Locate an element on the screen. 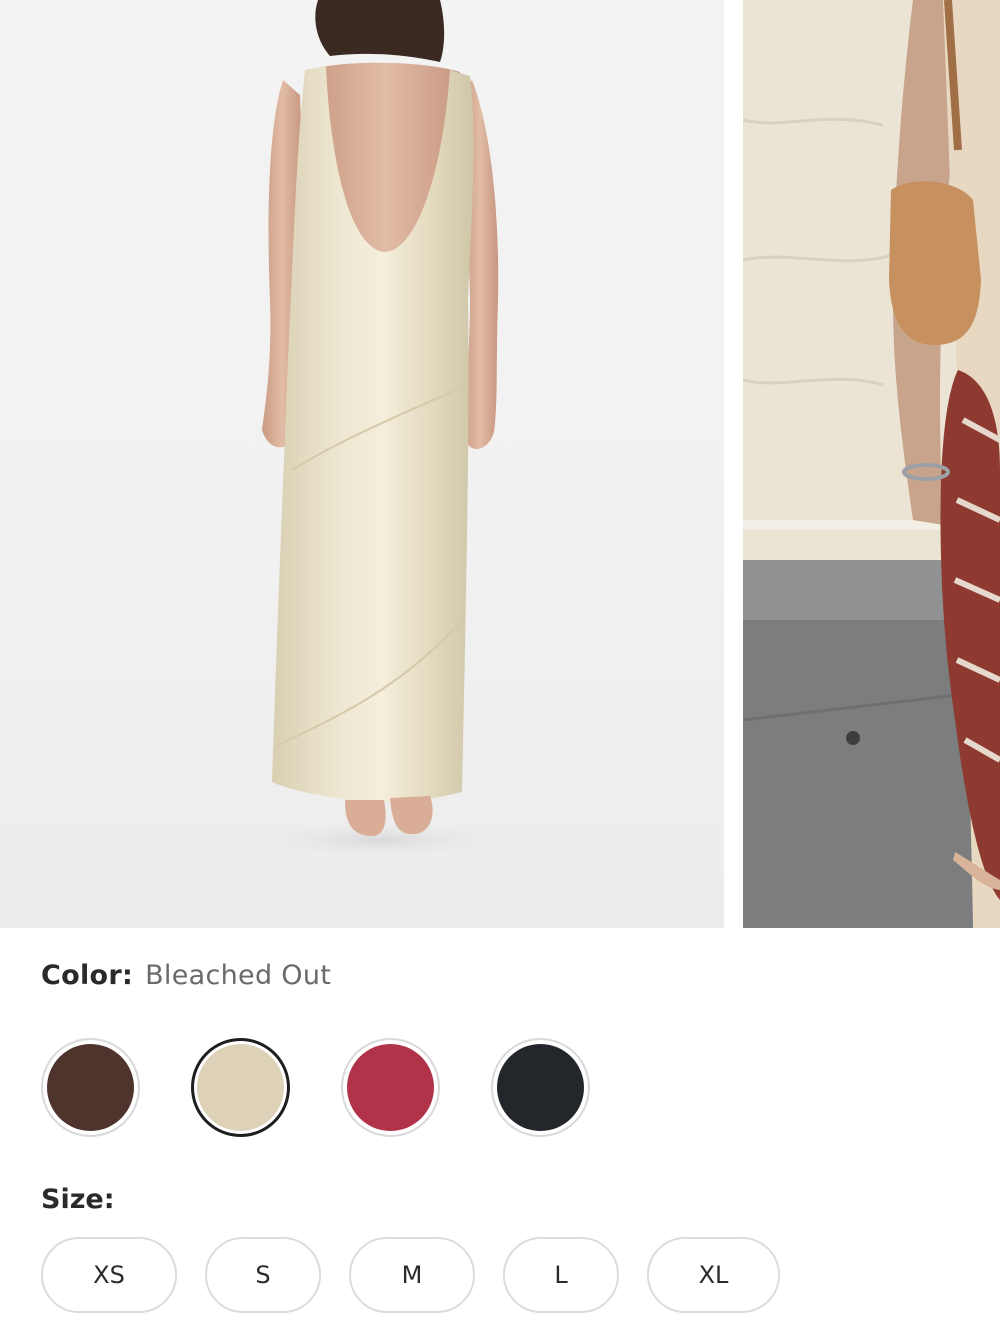 Image resolution: width=1000 pixels, height=1333 pixels. swatch-fill-black is located at coordinates (540, 1087).